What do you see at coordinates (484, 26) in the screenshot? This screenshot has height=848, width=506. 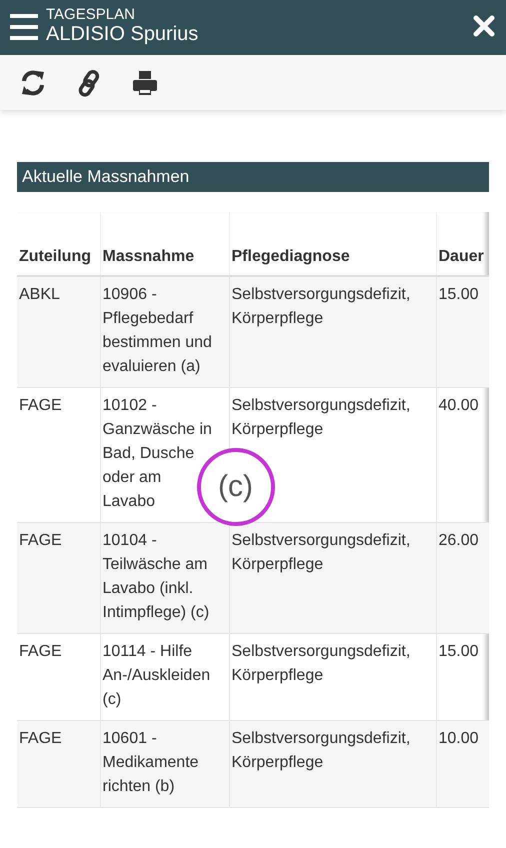 I see `close-button` at bounding box center [484, 26].